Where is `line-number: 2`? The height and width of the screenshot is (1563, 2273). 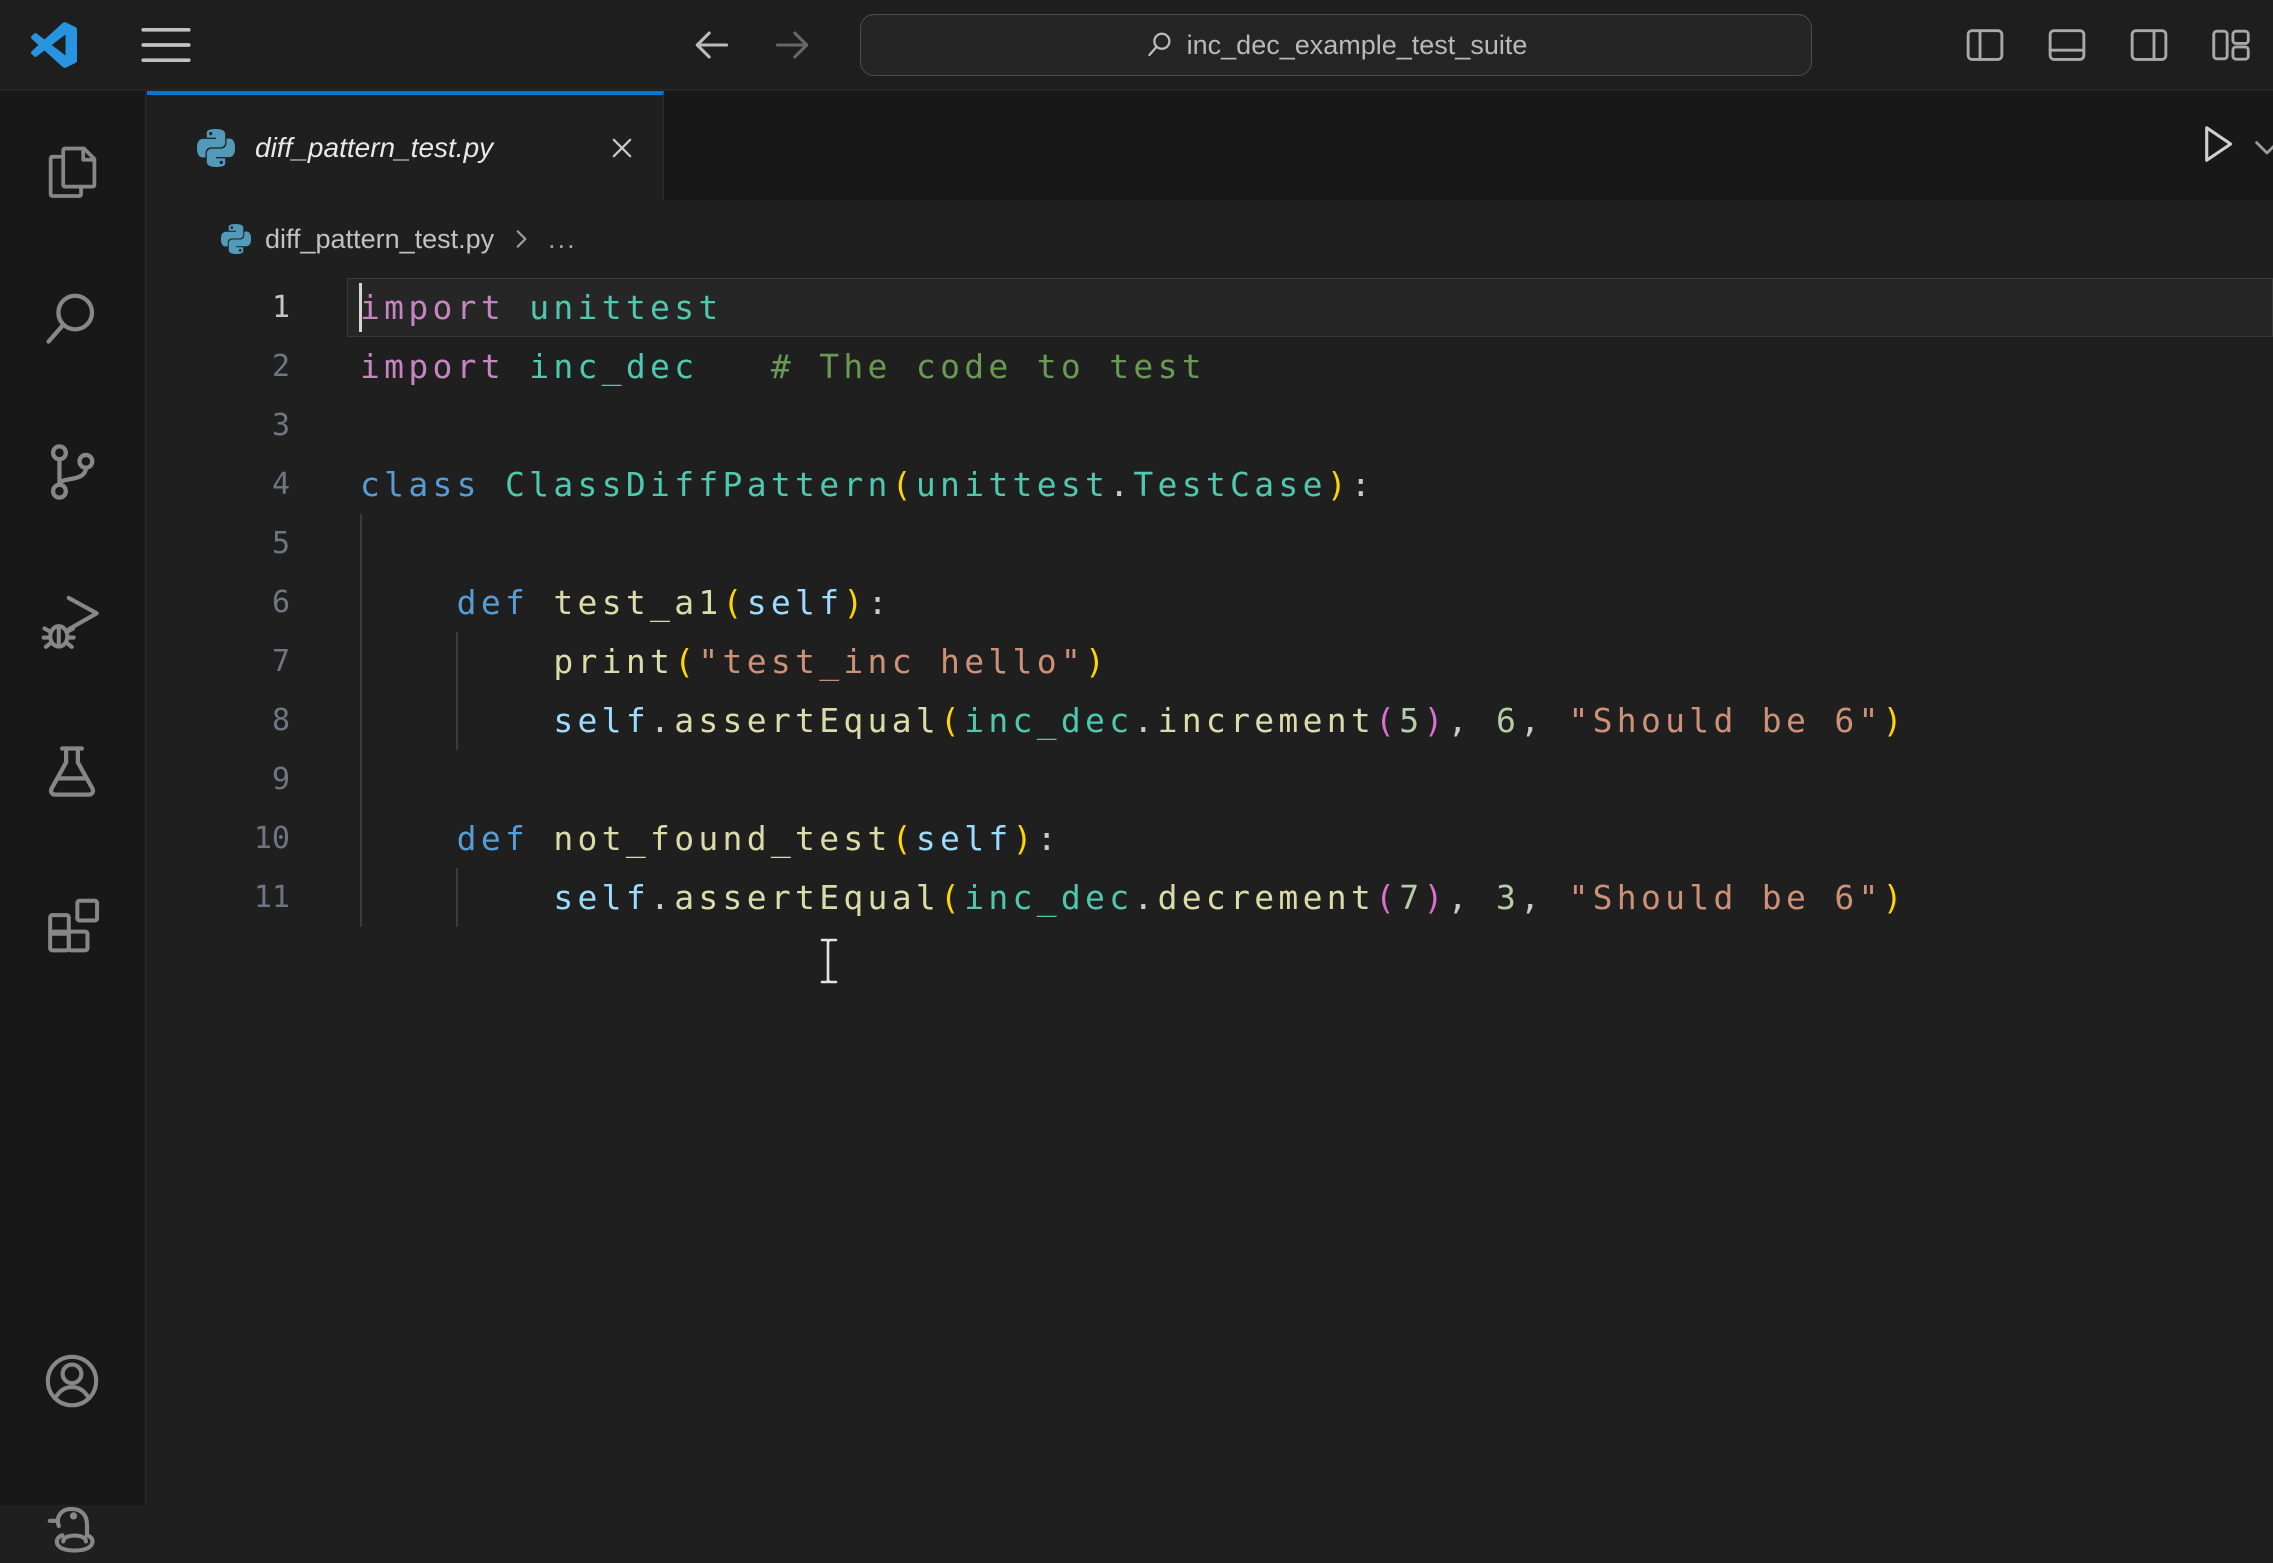 line-number: 2 is located at coordinates (218, 366).